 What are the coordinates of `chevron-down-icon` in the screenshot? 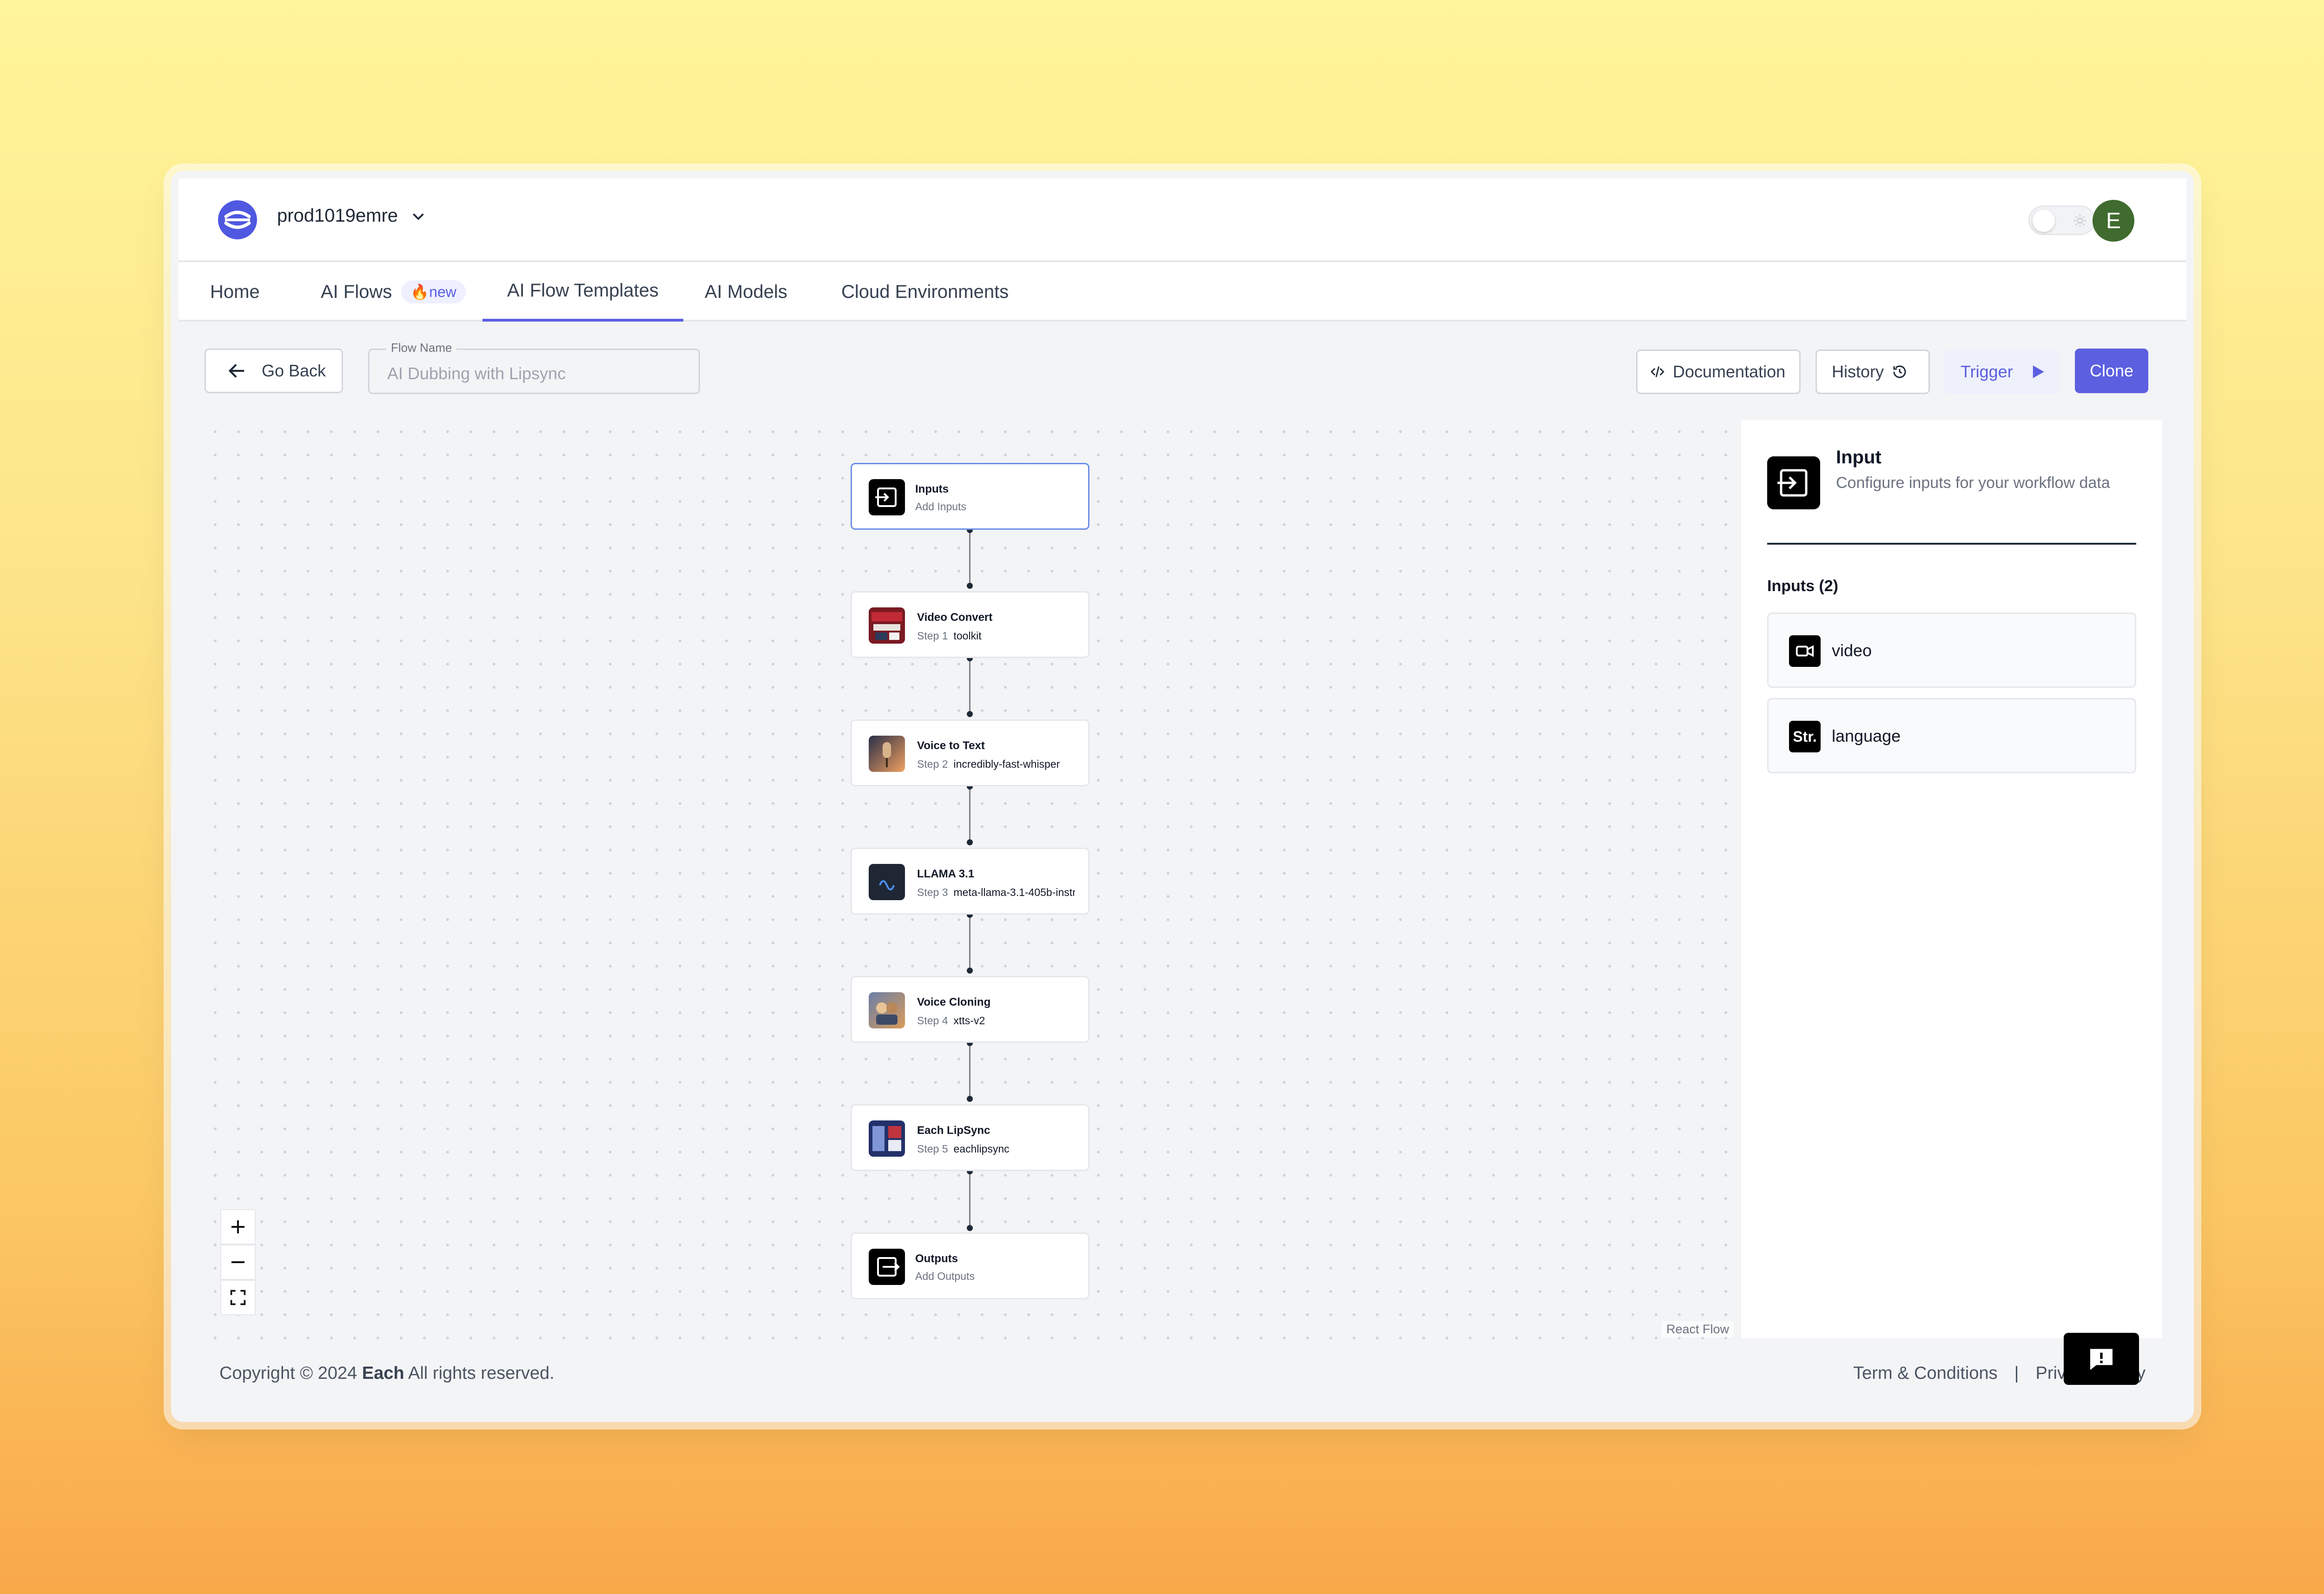 It's located at (418, 216).